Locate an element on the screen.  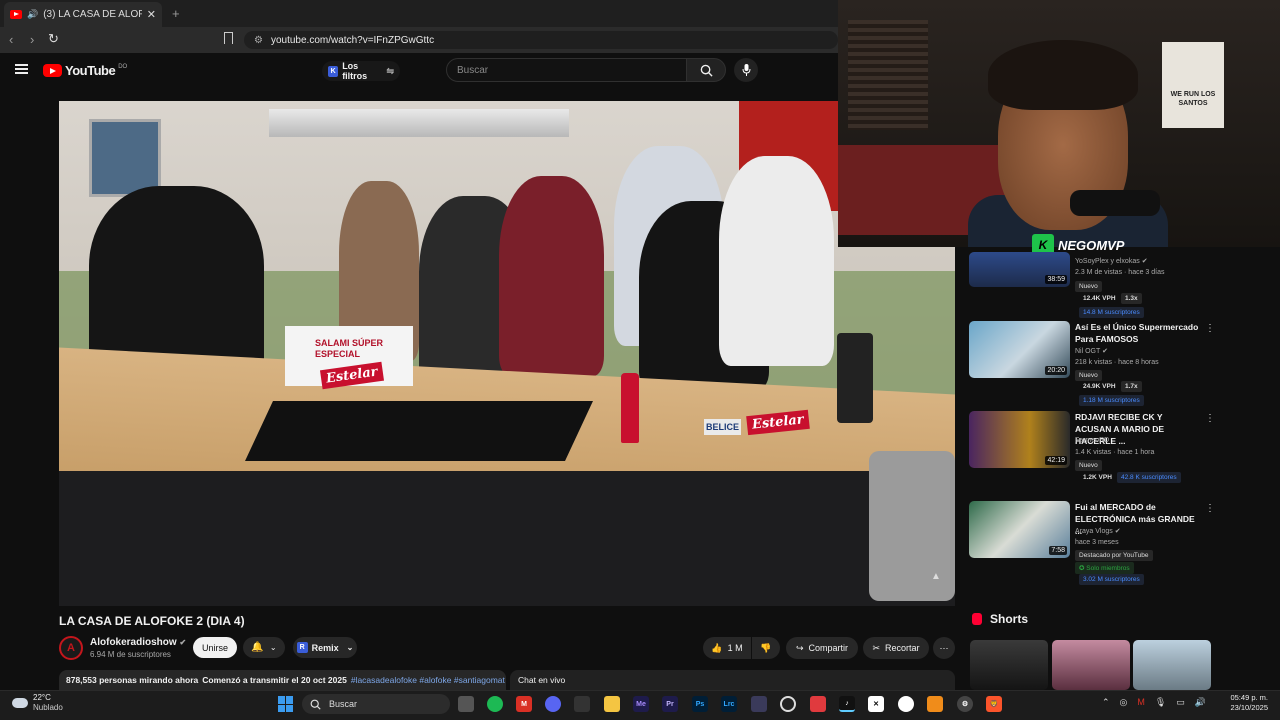
back-arrow-icon: ‹ is located at coordinates (11, 39).